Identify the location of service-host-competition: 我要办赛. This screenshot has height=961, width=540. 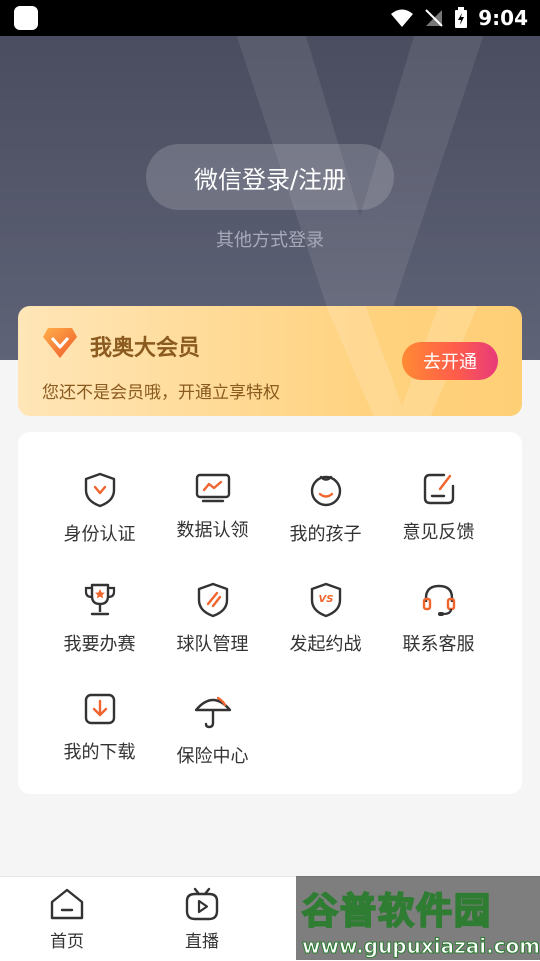
(99, 598).